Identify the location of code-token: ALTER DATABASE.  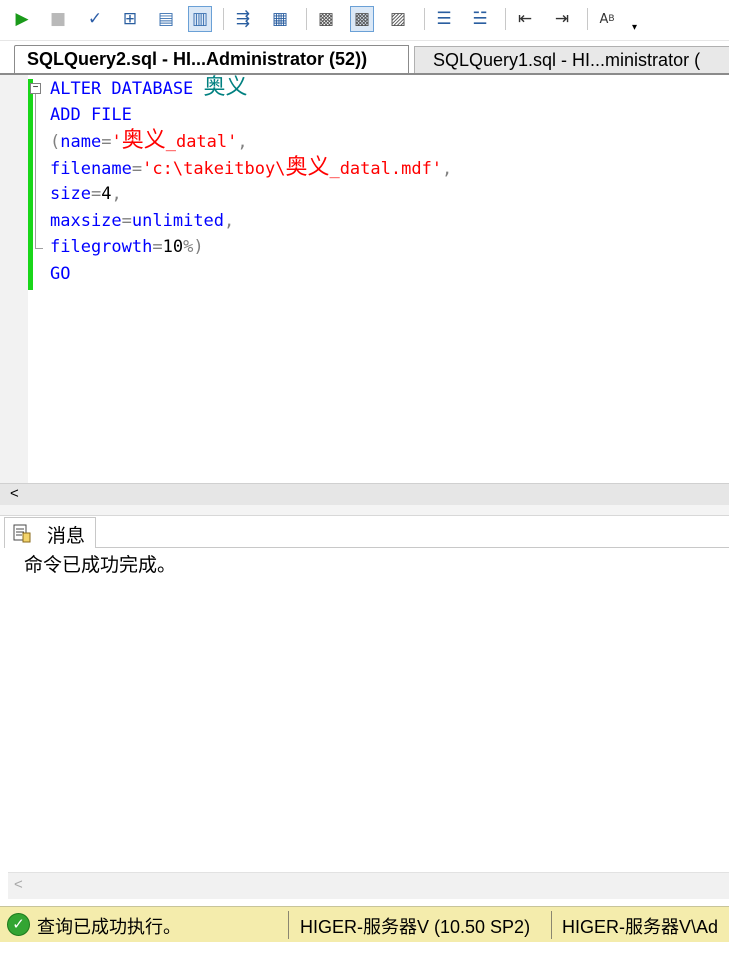
(127, 89).